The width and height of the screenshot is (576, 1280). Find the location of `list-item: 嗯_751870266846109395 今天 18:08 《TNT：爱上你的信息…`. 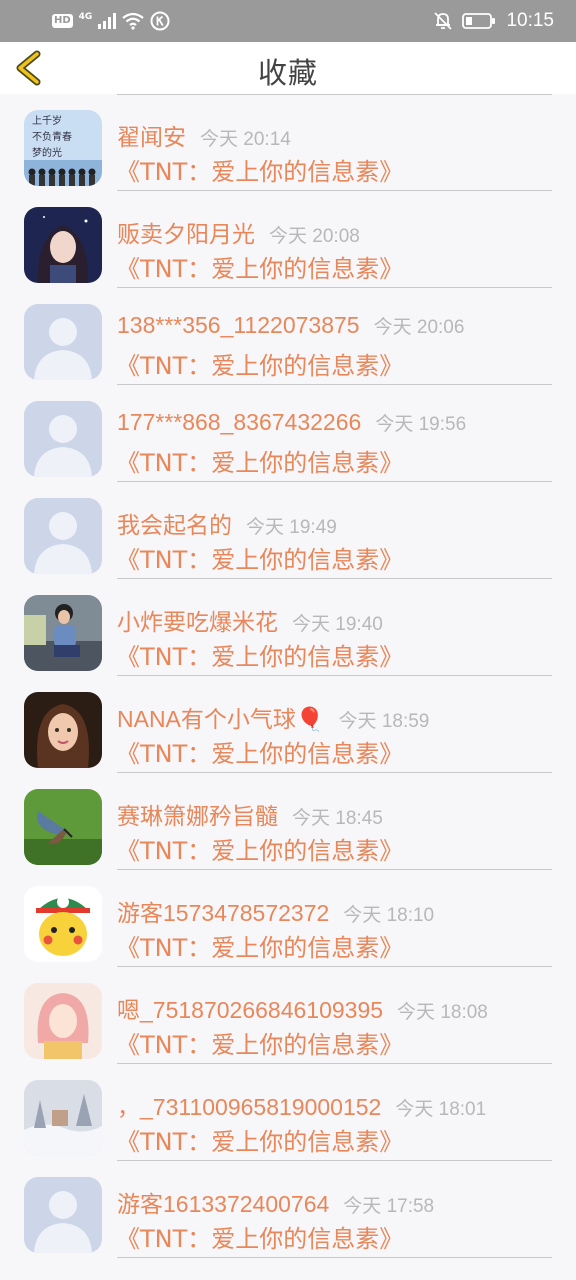

list-item: 嗯_751870266846109395 今天 18:08 《TNT：爱上你的信息… is located at coordinates (288, 1015).